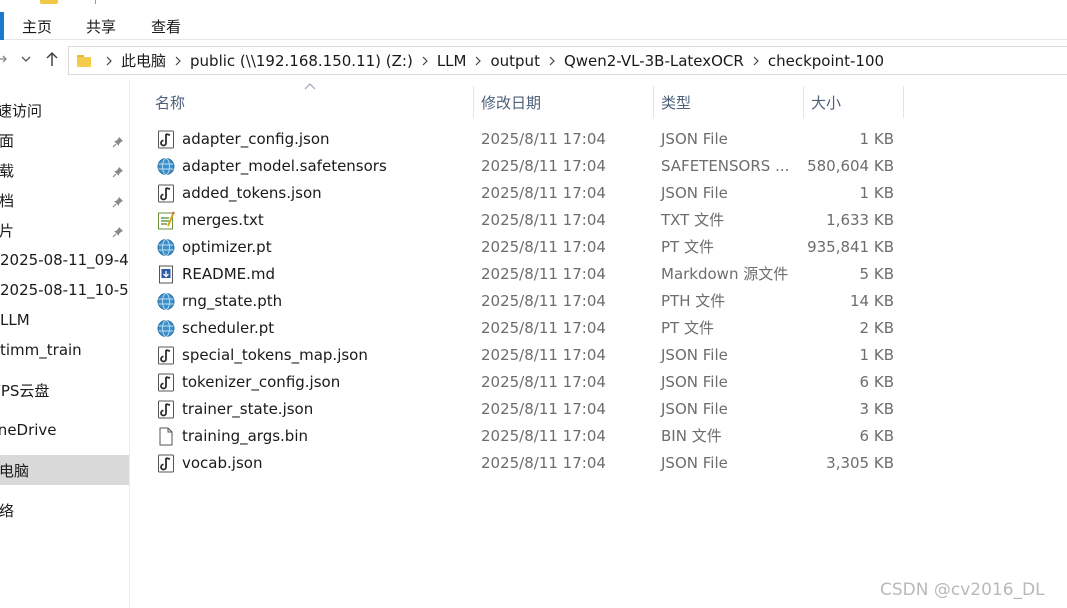 This screenshot has height=608, width=1067. I want to click on sidebar-item-label: 下载, so click(7, 170).